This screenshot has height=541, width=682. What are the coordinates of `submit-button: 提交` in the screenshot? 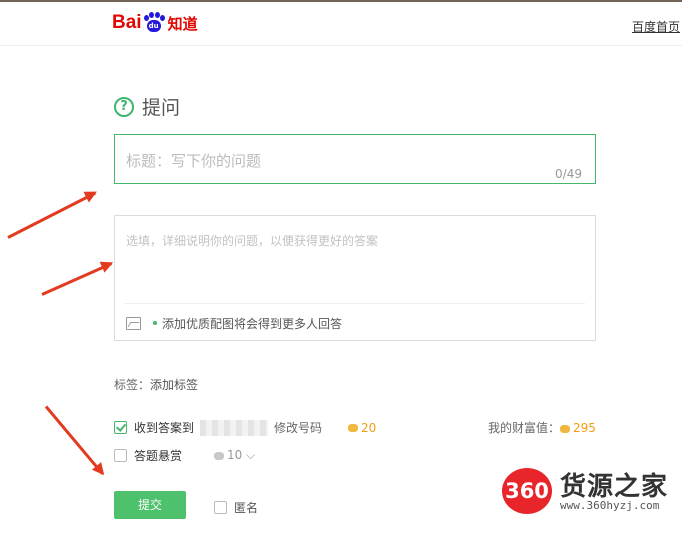 It's located at (150, 505).